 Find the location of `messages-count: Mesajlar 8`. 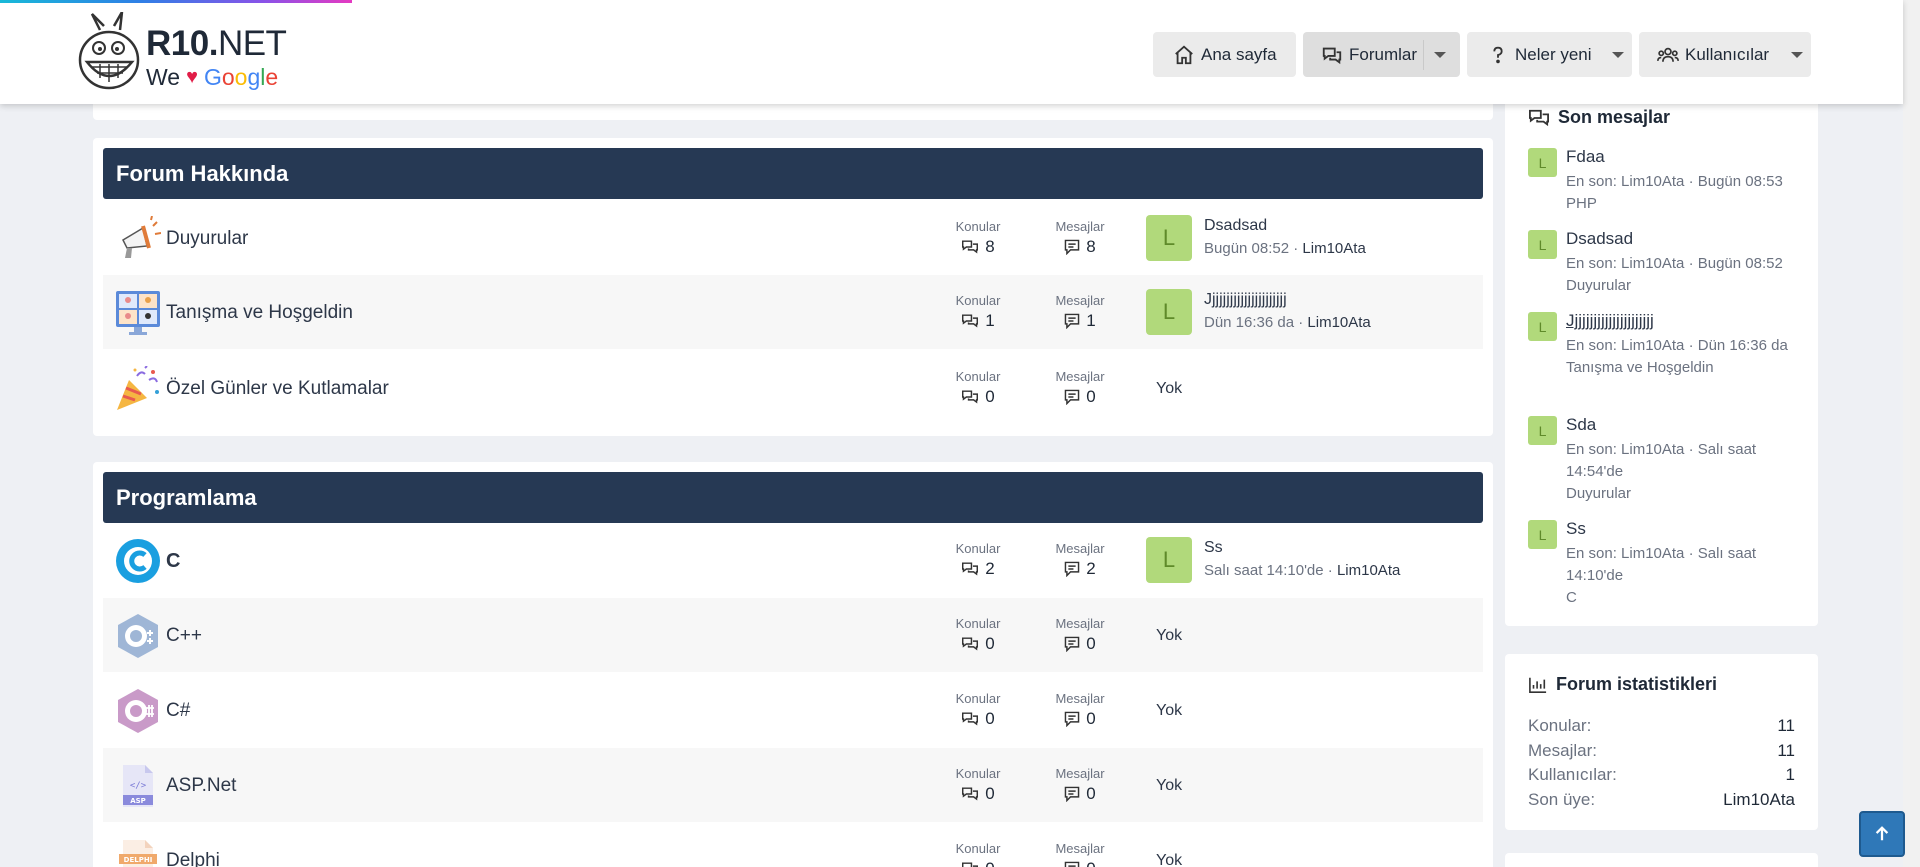

messages-count: Mesajlar 8 is located at coordinates (1080, 237).